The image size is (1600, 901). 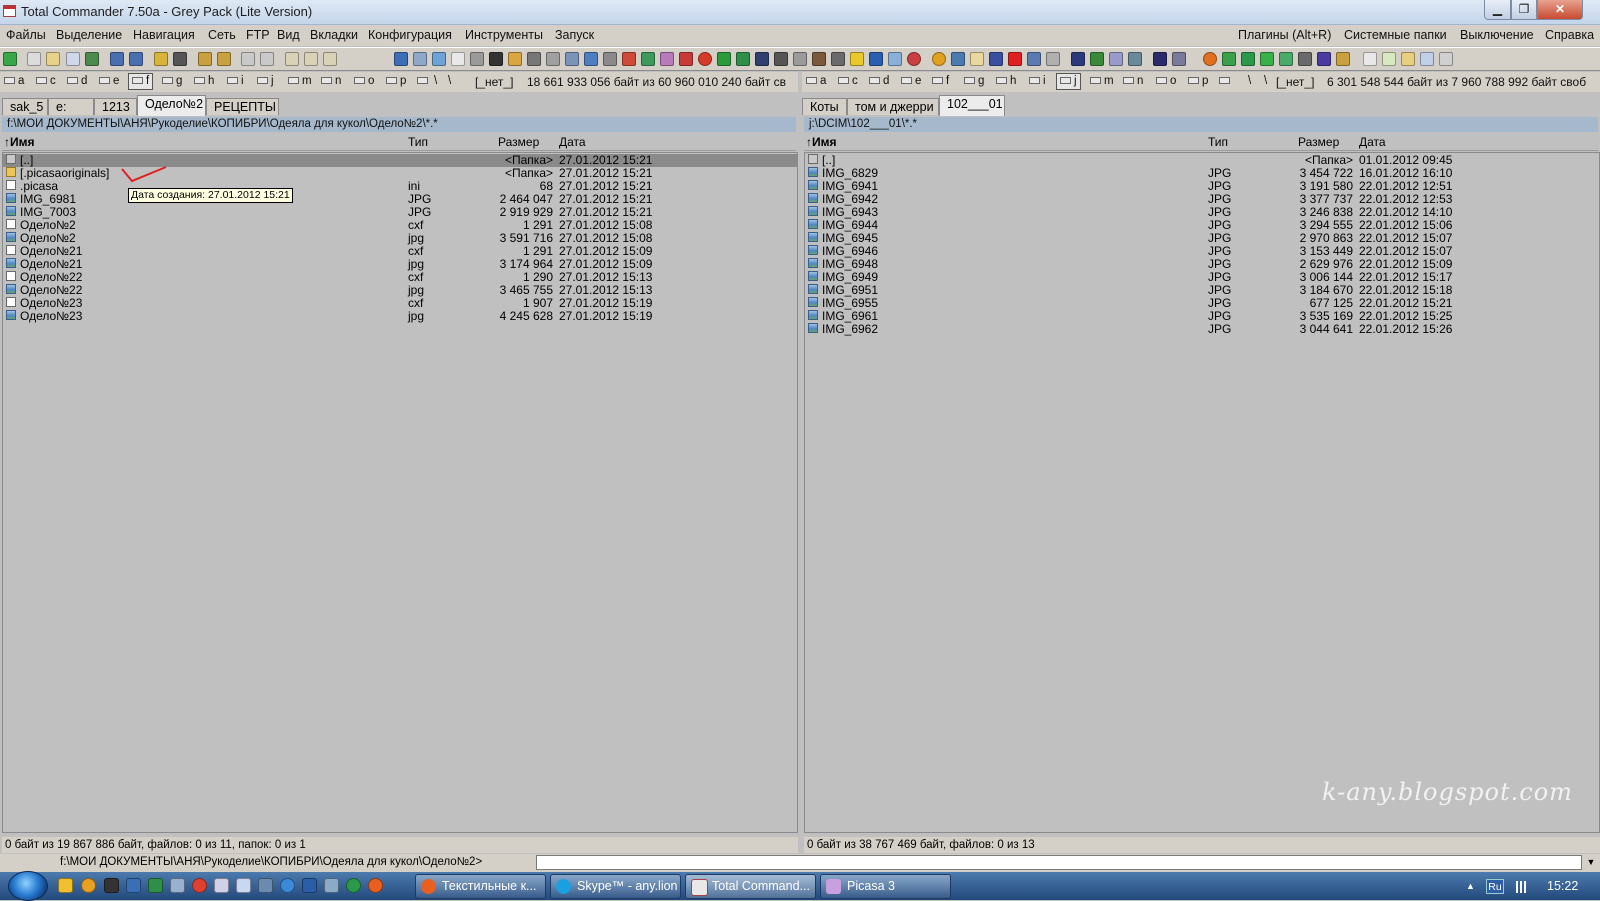 I want to click on file-row: Одело№21 cxf 1 291 27.01.2012 15:09, so click(x=400, y=251).